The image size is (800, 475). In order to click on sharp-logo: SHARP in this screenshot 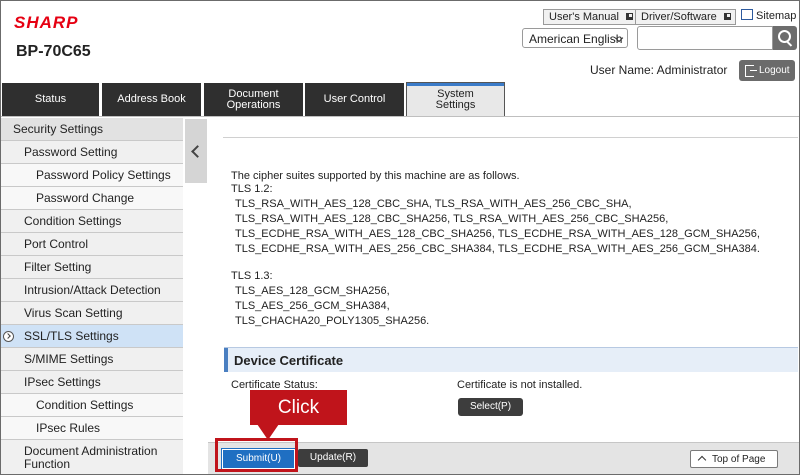, I will do `click(46, 22)`.